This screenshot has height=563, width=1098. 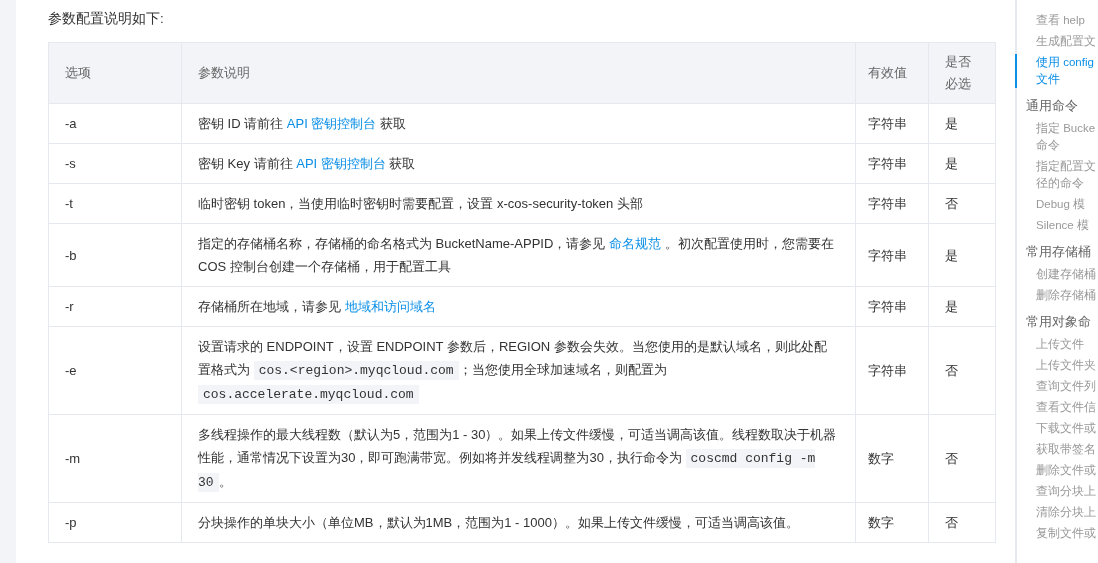 I want to click on toc-item: 创建存储桶, so click(x=1056, y=274).